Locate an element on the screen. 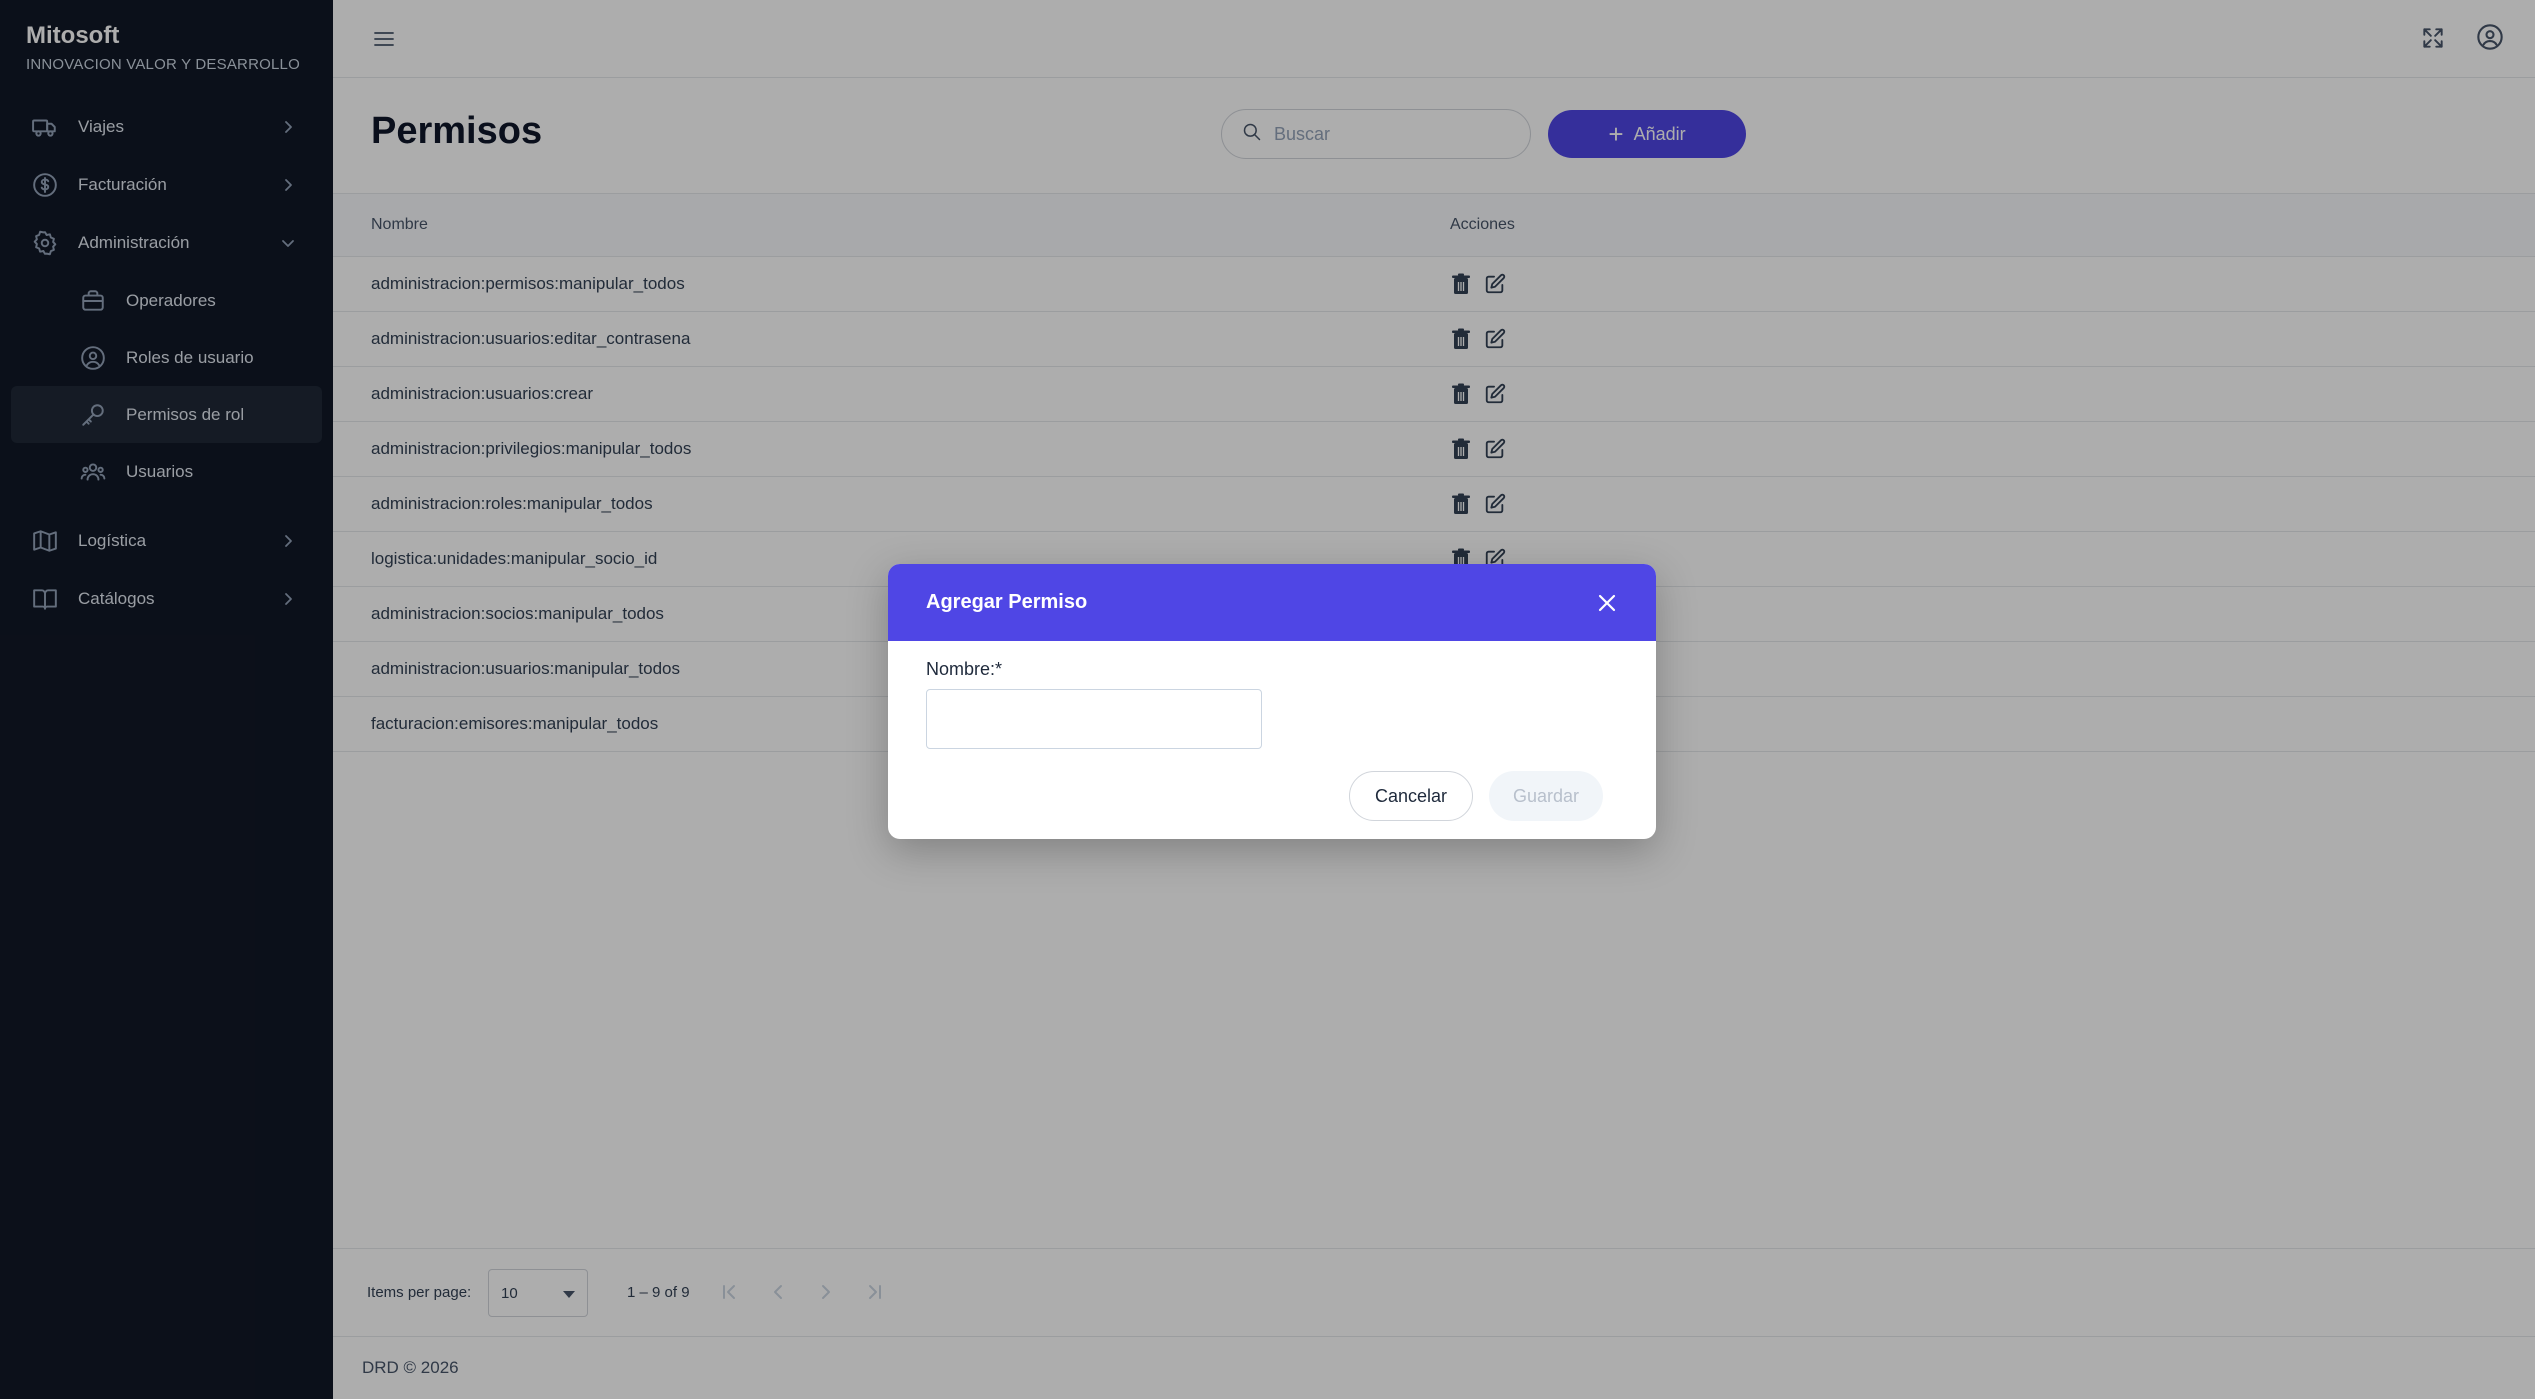  dialog-header: Agregar Permiso is located at coordinates (1272, 602).